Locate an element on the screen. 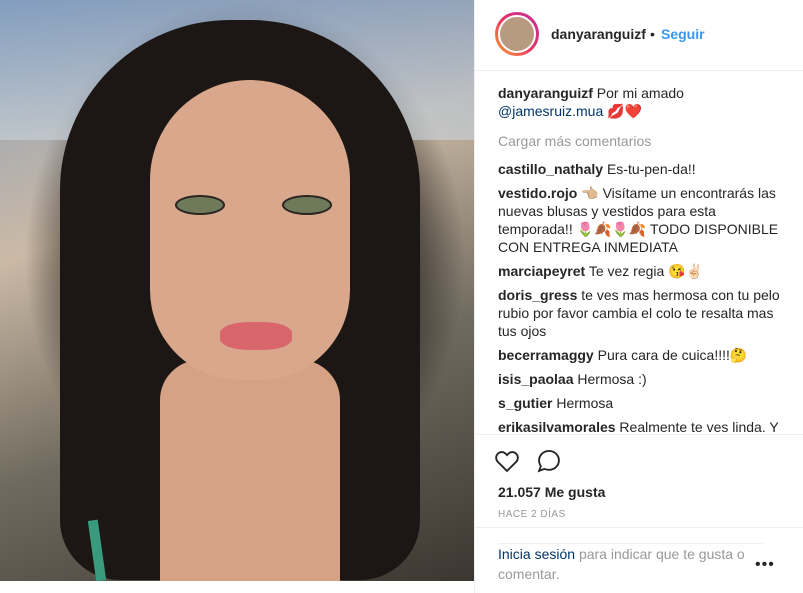 The image size is (803, 593). comment-username: s_gutier is located at coordinates (525, 403).